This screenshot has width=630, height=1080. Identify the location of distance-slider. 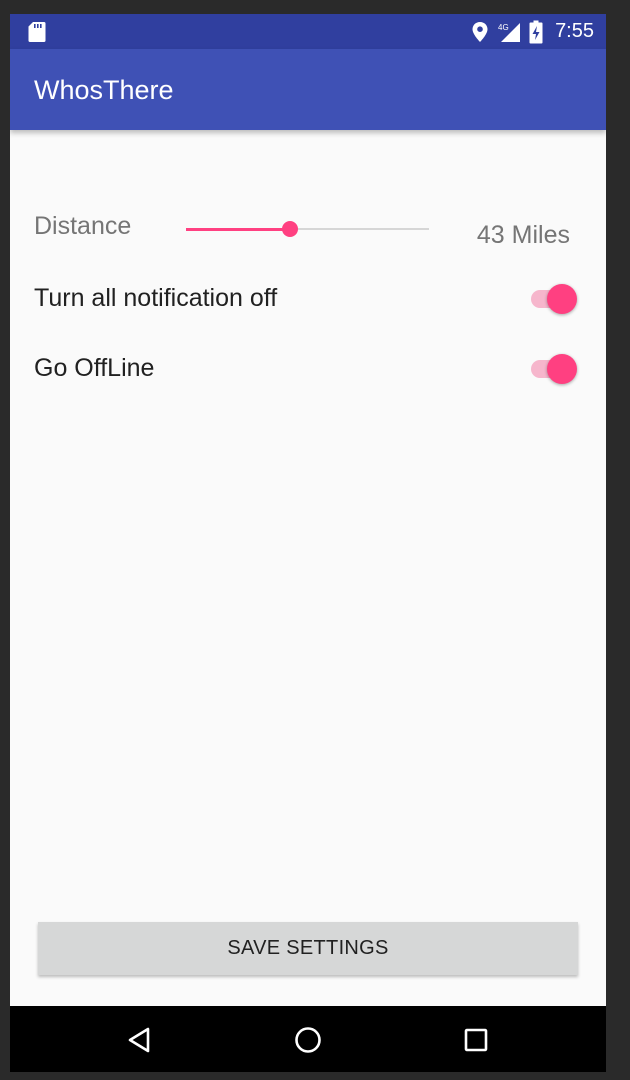
(307, 239).